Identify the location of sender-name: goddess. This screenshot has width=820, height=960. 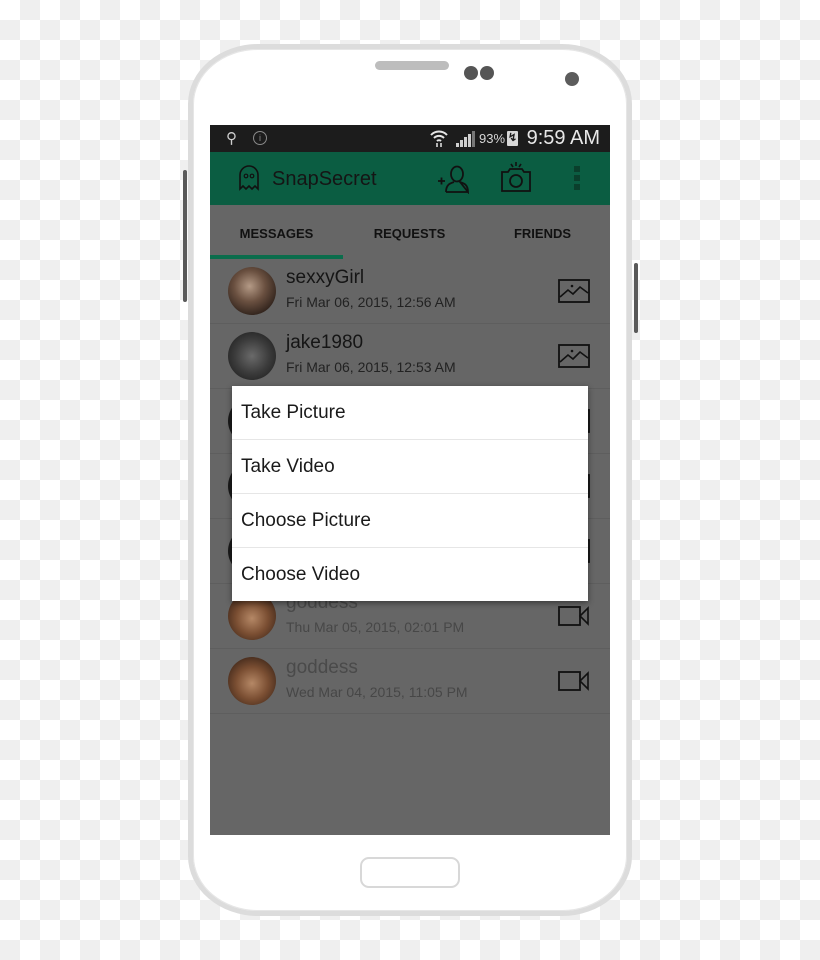
(322, 667).